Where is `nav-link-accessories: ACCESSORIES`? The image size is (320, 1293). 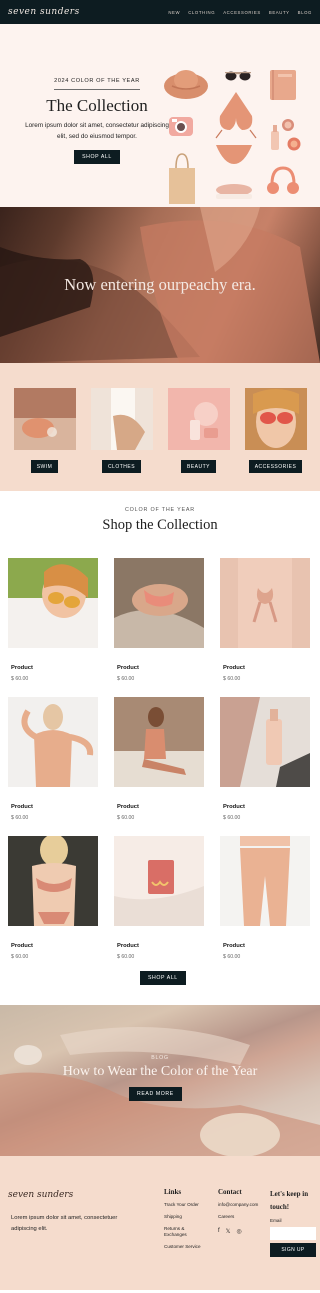
nav-link-accessories: ACCESSORIES is located at coordinates (242, 12).